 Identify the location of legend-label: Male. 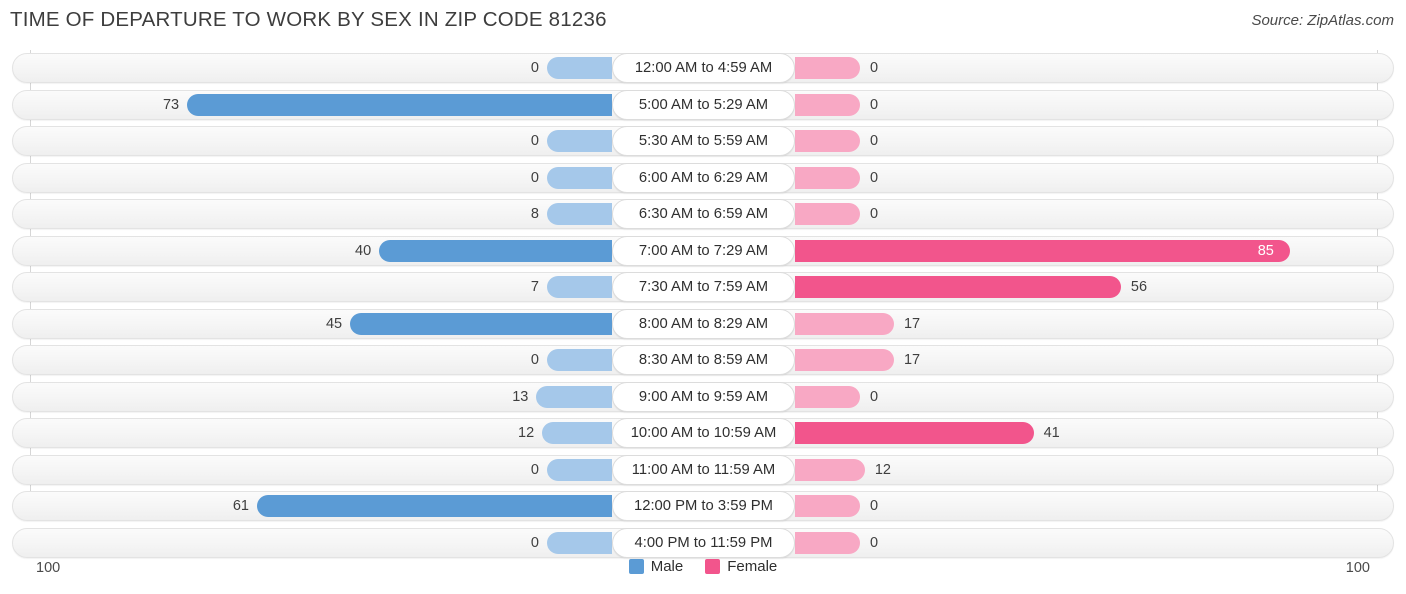
(667, 566).